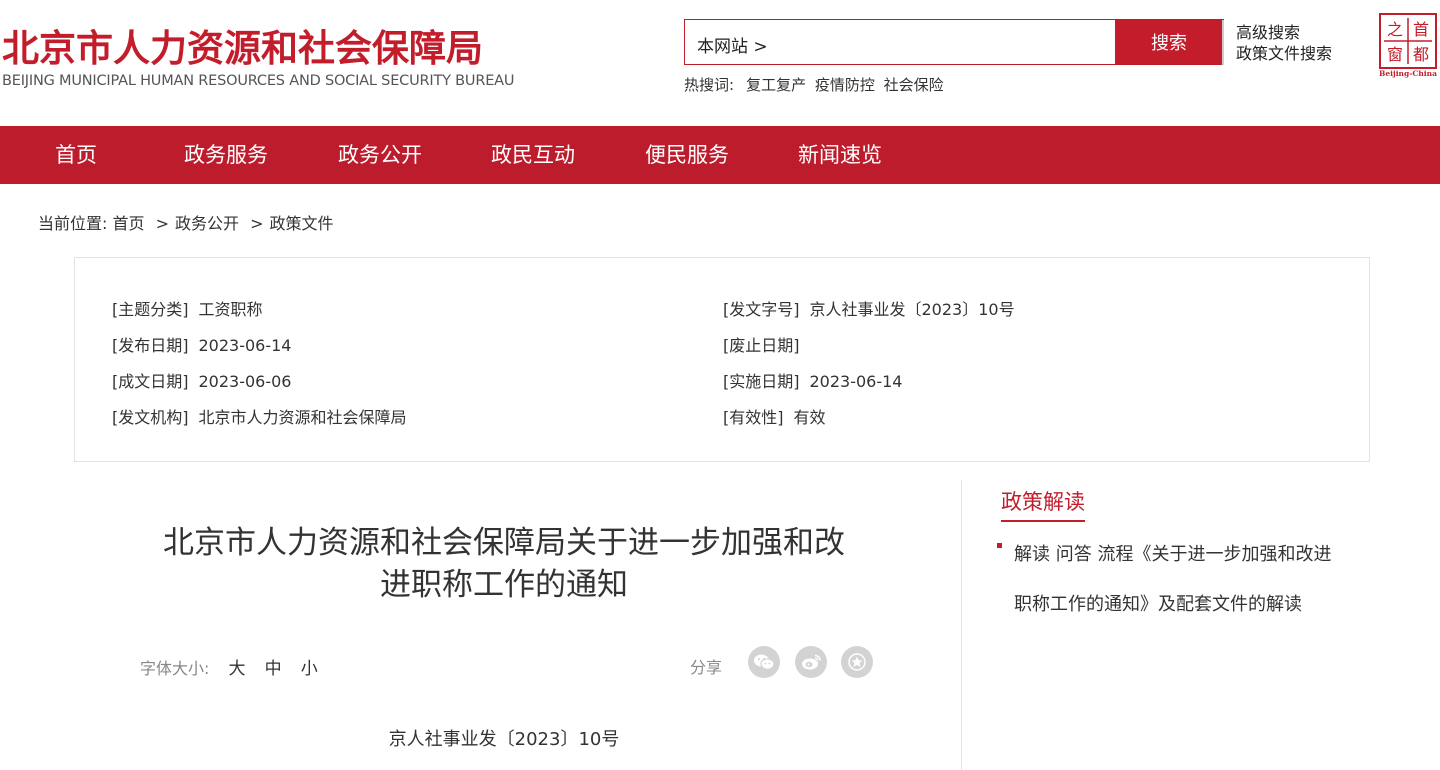 The image size is (1440, 770). Describe the element at coordinates (1174, 580) in the screenshot. I see `sidebar-interpretation-link: 解读 问答 流程《关于进一步加强和改进职称工作的通知》及配套文件的解读` at that location.